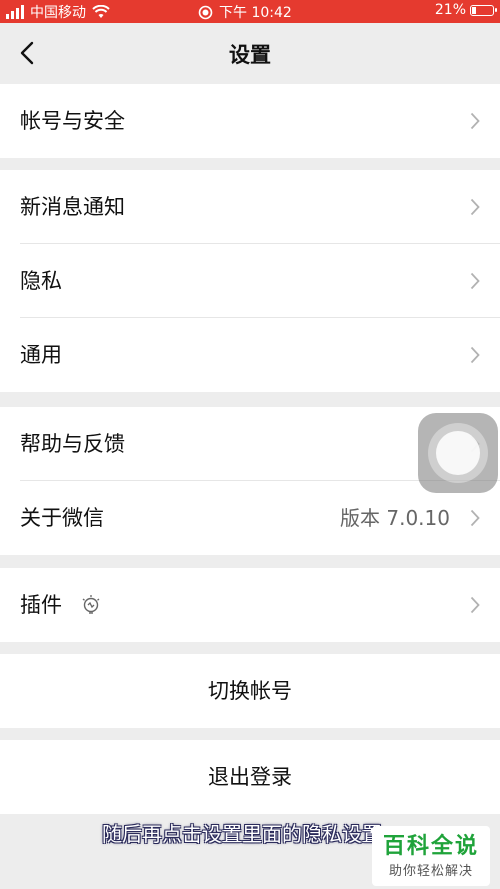 The image size is (500, 889). What do you see at coordinates (72, 444) in the screenshot?
I see `settings-item-label: 帮助与反馈` at bounding box center [72, 444].